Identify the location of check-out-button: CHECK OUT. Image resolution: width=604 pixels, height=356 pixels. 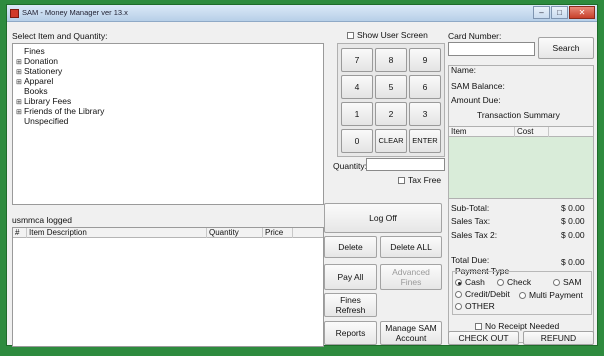
(483, 338).